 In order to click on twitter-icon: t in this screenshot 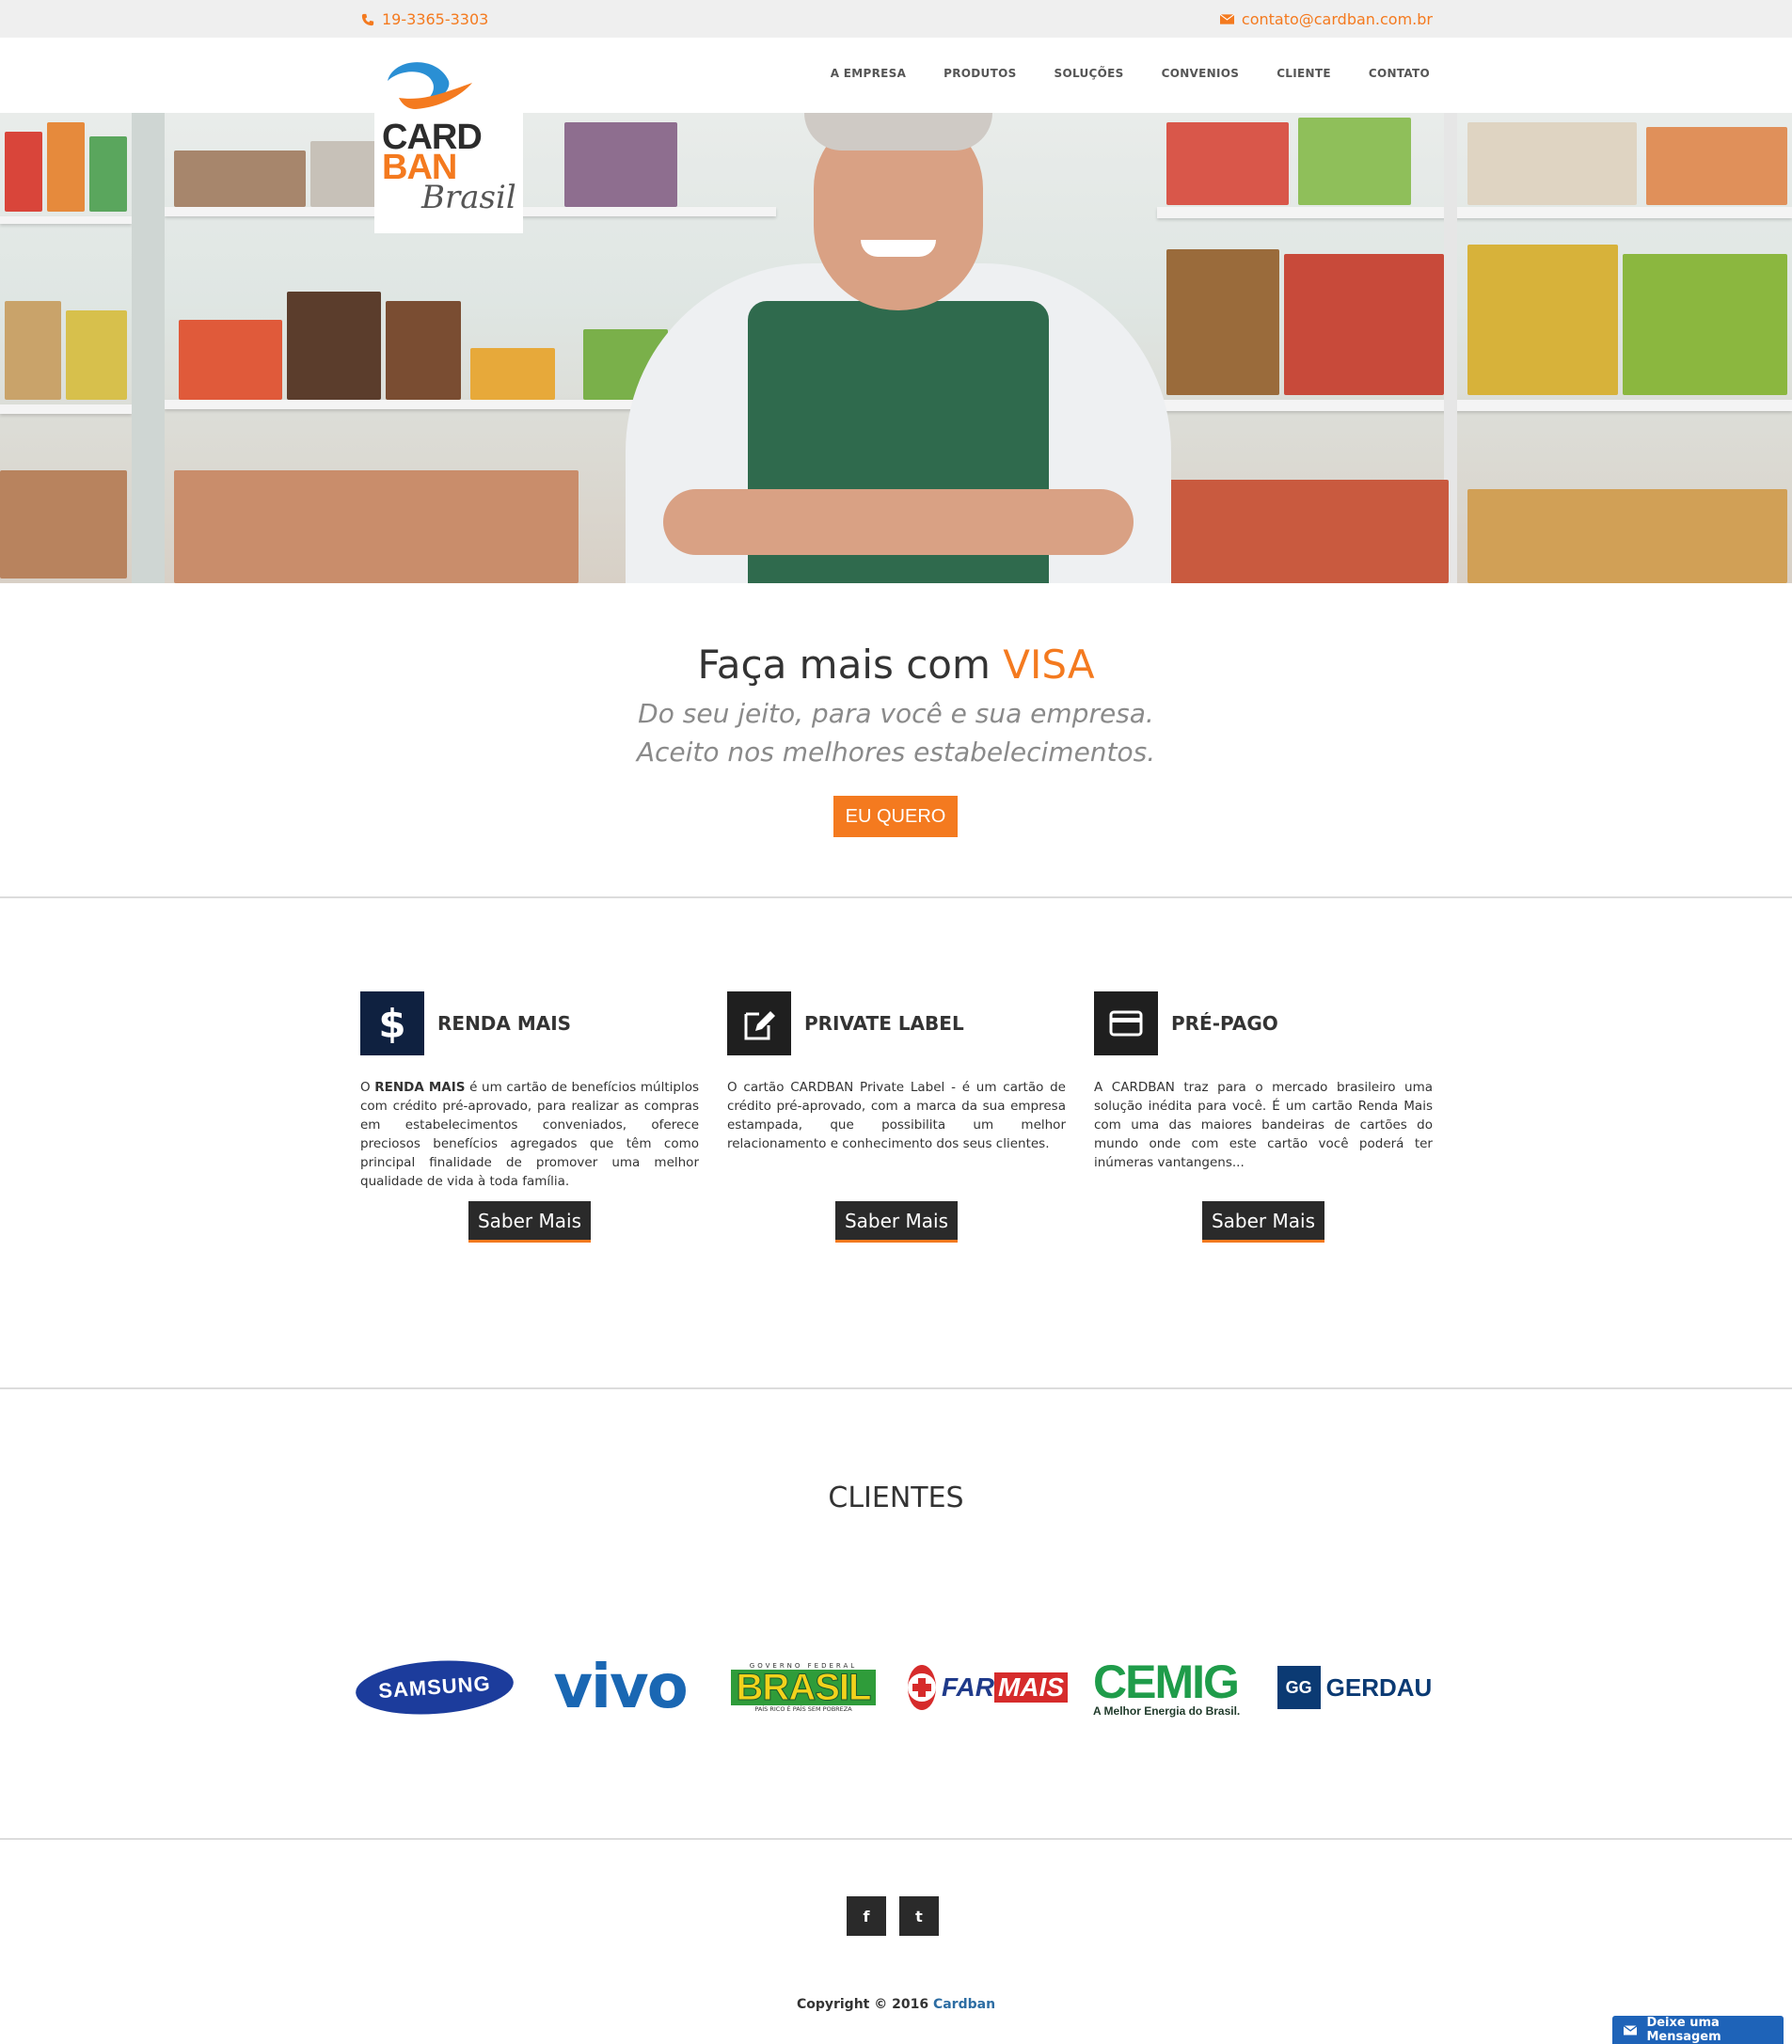, I will do `click(919, 1916)`.